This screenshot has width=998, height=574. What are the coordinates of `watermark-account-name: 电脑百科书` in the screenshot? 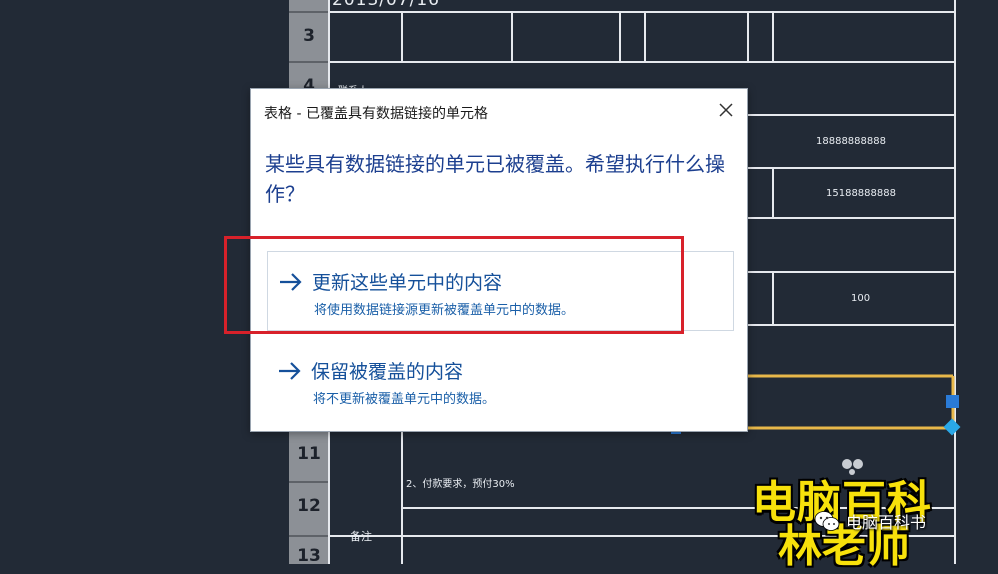 It's located at (886, 522).